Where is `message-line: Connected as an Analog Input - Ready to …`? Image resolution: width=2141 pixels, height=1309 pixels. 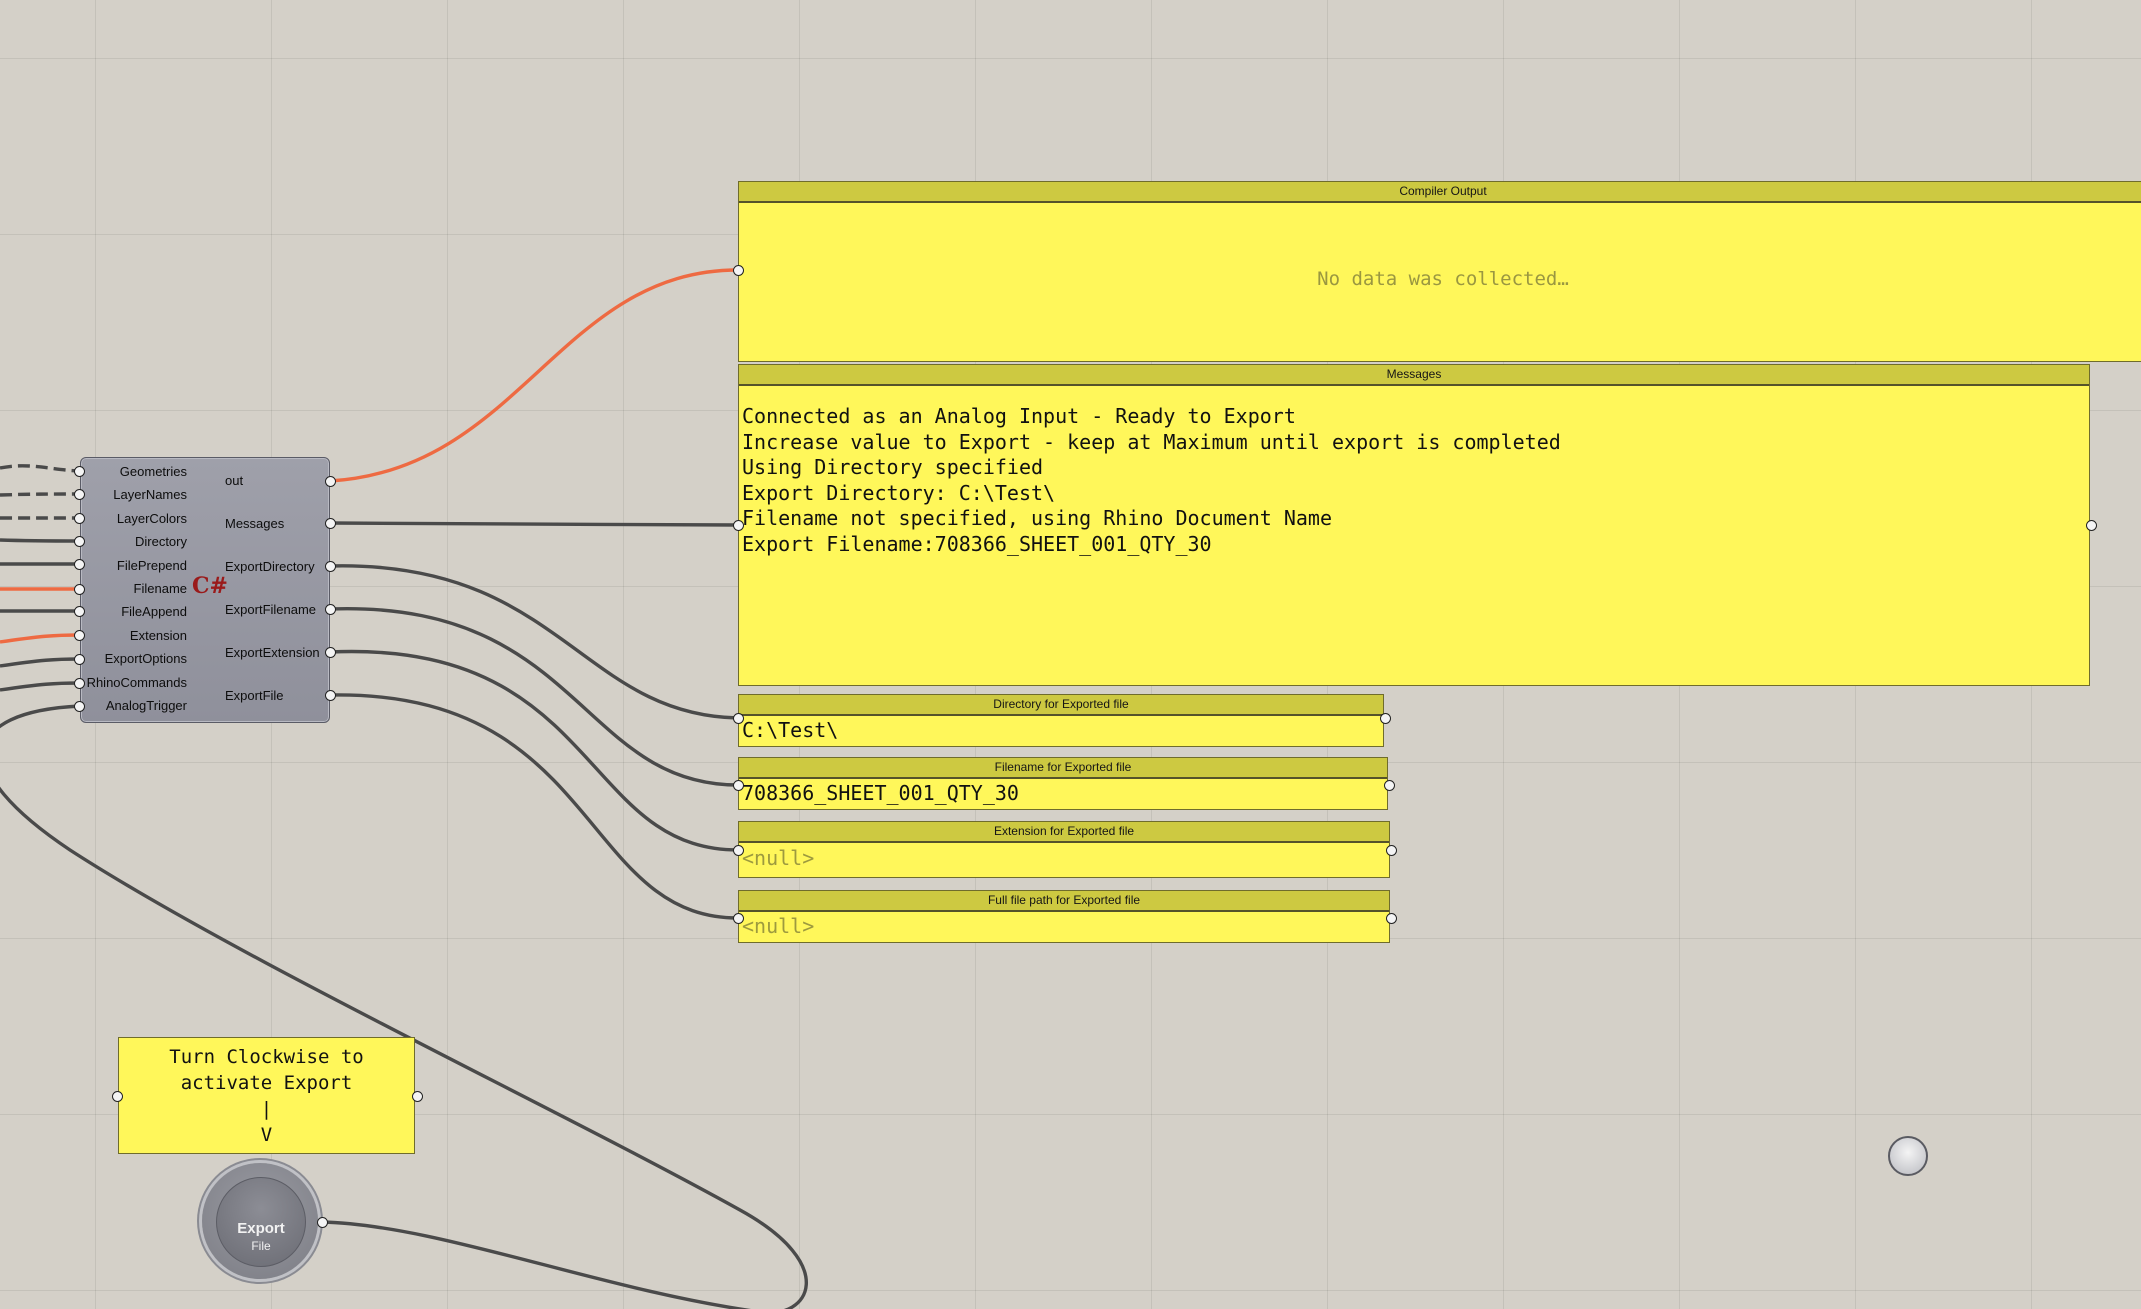
message-line: Connected as an Analog Input - Ready to … is located at coordinates (1019, 416).